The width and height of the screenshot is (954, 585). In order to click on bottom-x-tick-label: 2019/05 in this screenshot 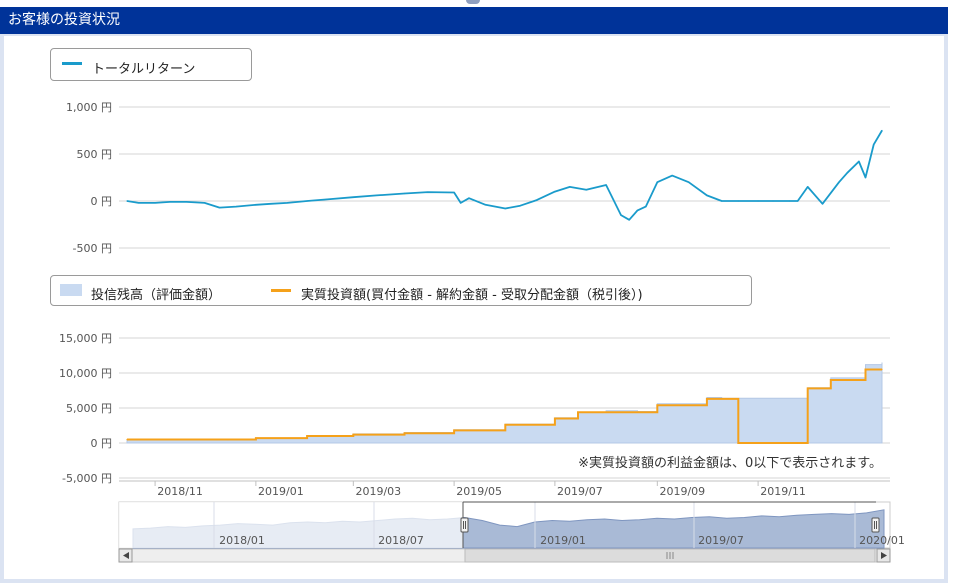, I will do `click(479, 491)`.